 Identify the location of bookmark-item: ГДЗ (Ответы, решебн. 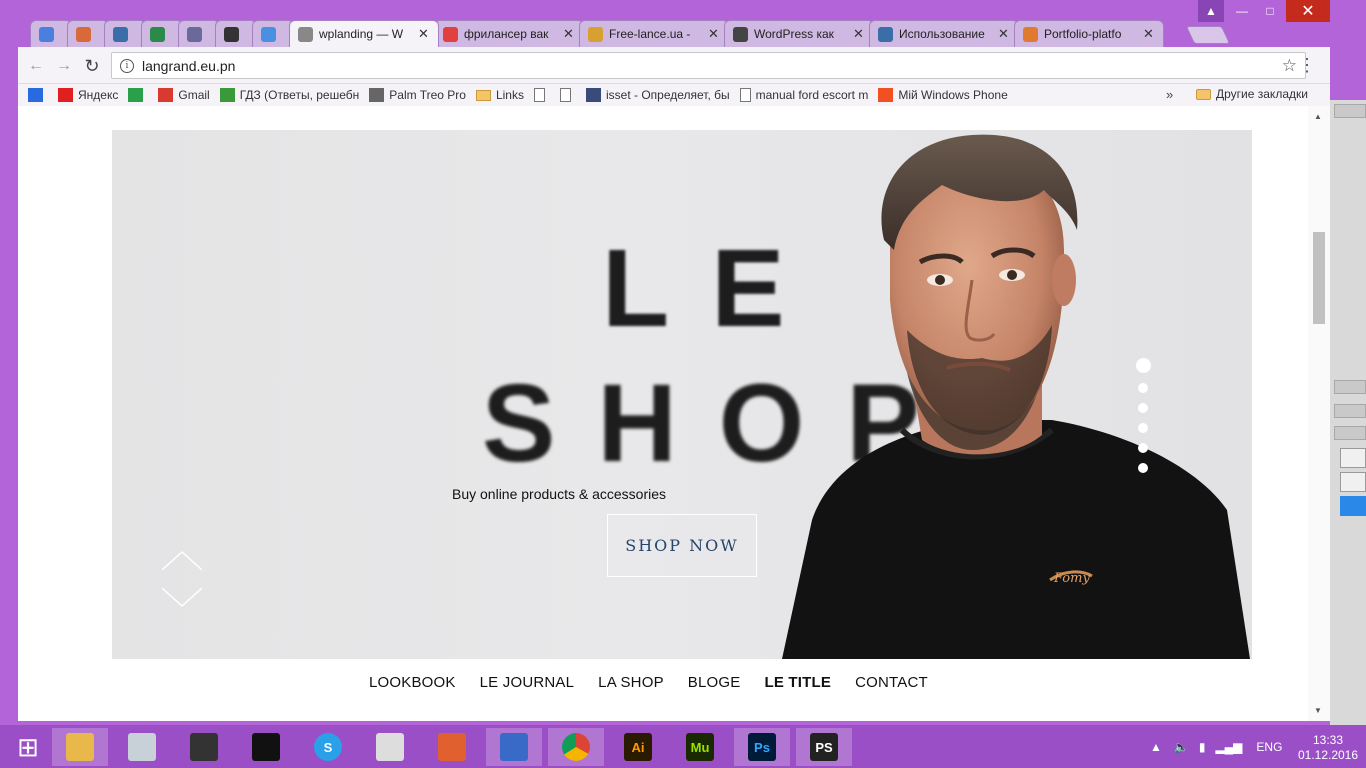
(289, 95).